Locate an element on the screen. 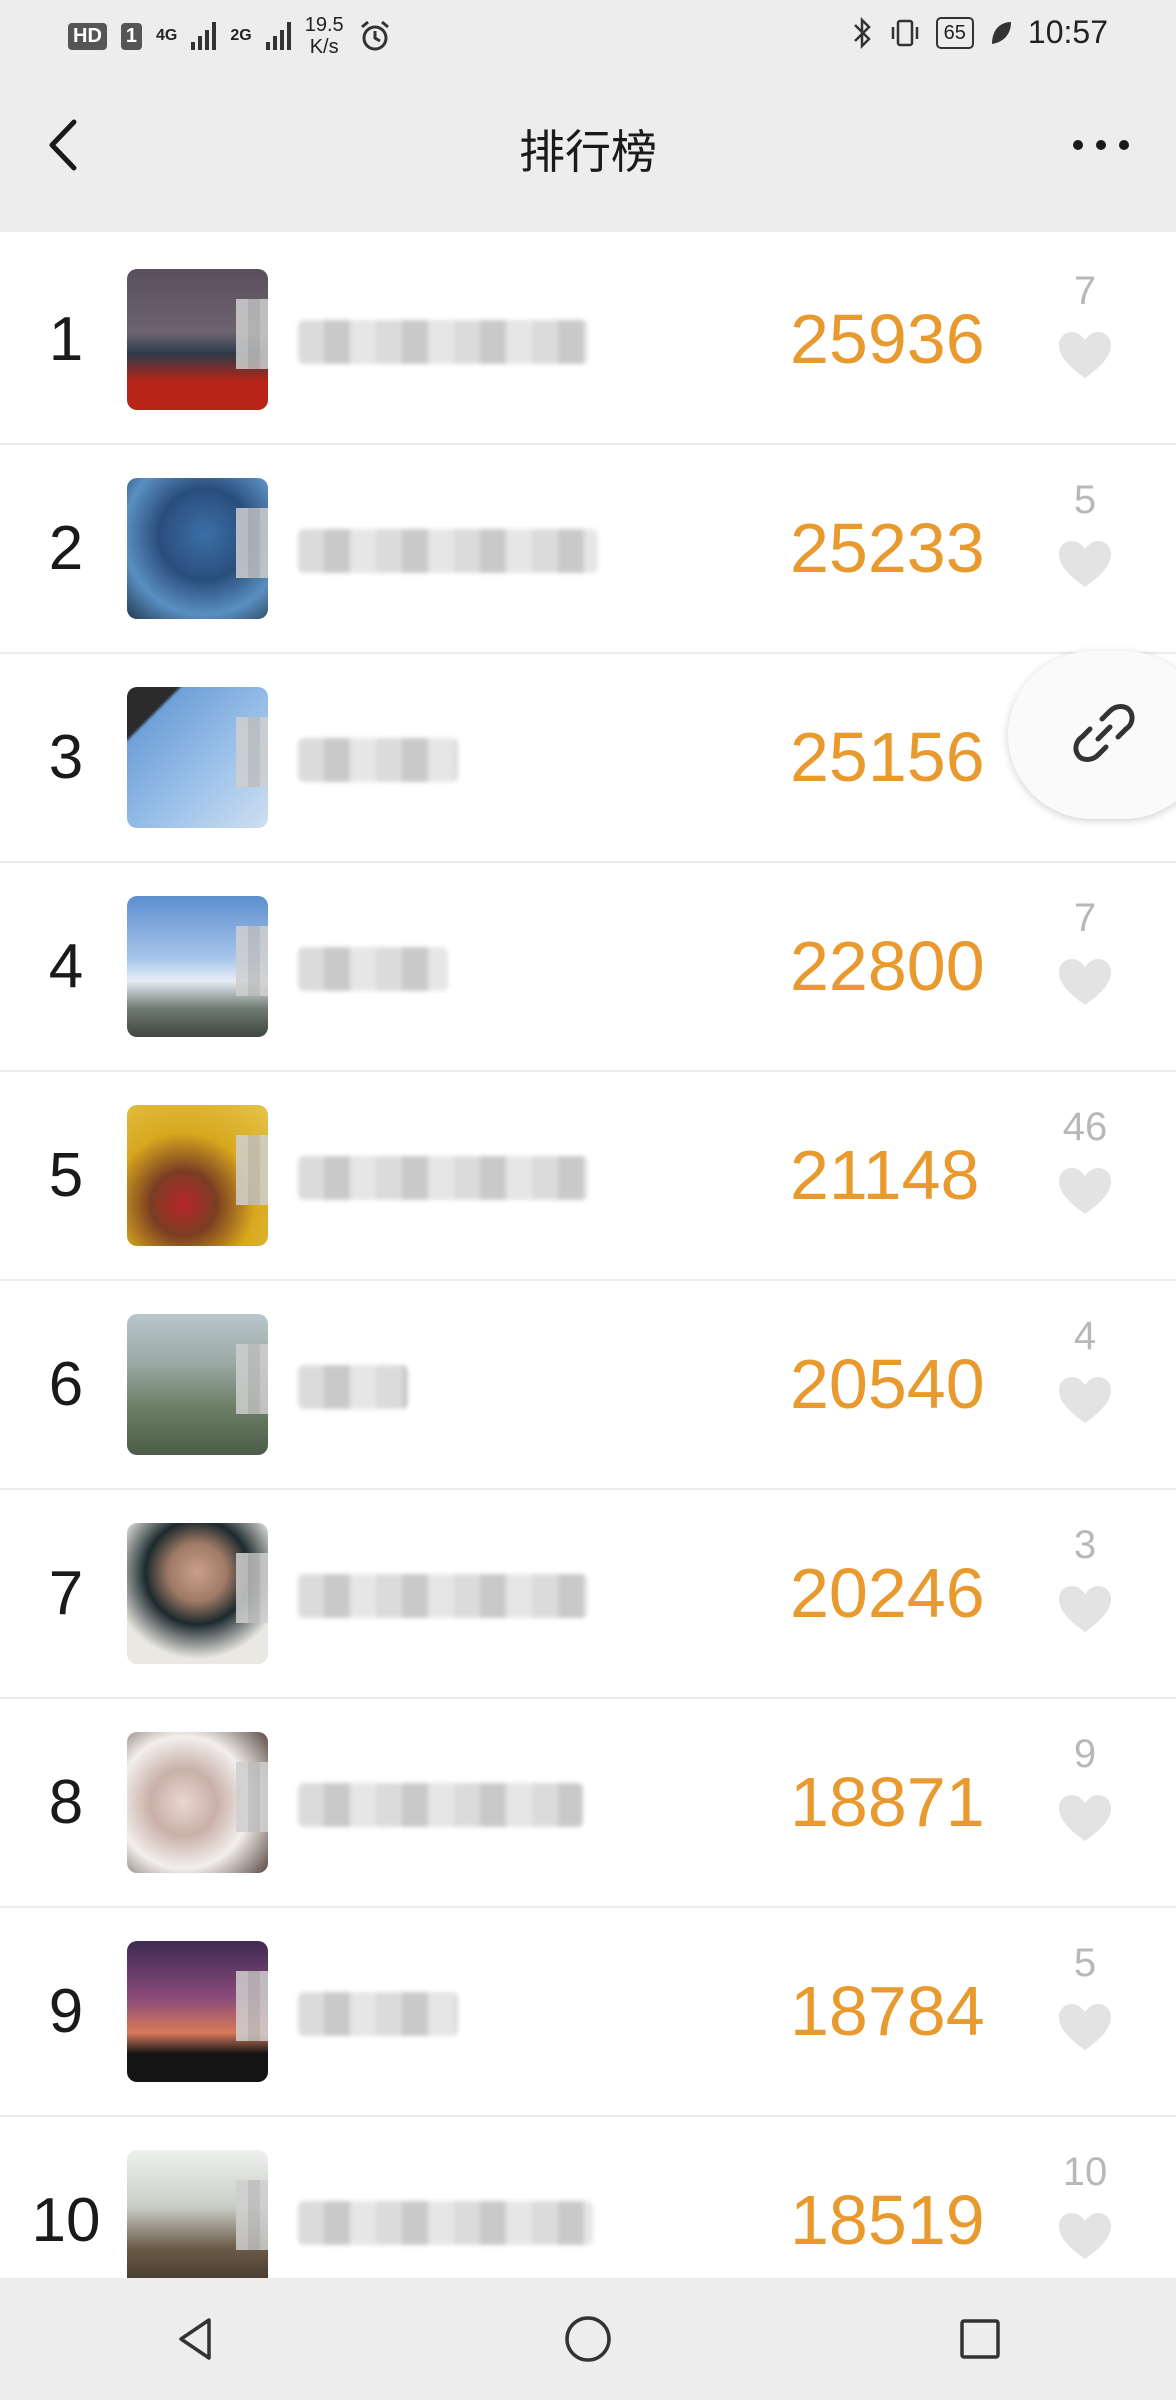  system-navigation-bar is located at coordinates (588, 2339).